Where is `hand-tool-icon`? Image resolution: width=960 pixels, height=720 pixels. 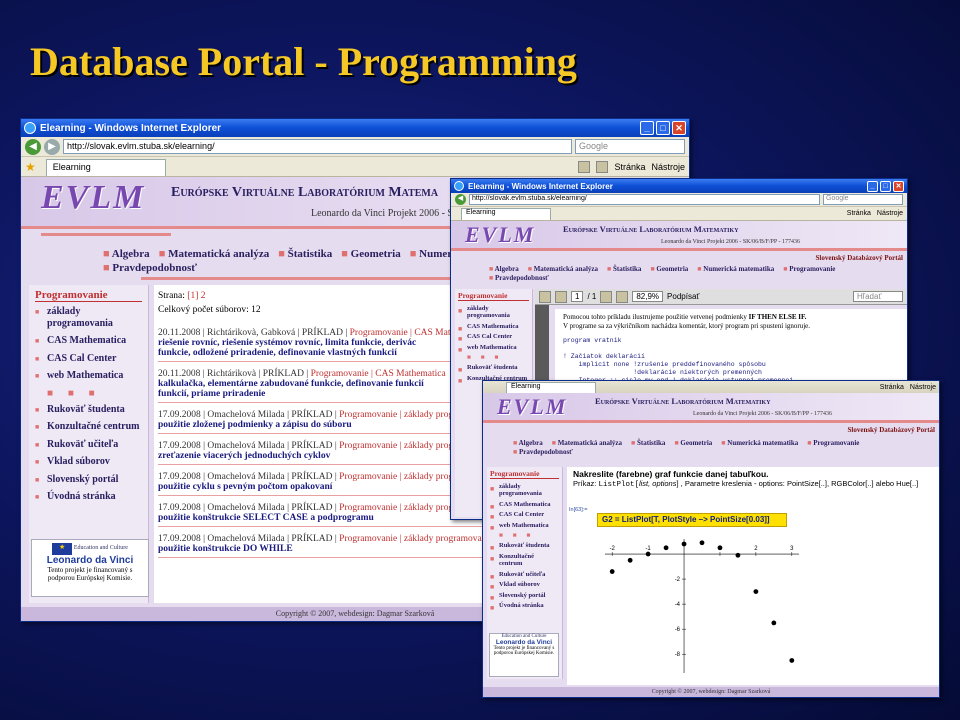
hand-tool-icon is located at coordinates (622, 296).